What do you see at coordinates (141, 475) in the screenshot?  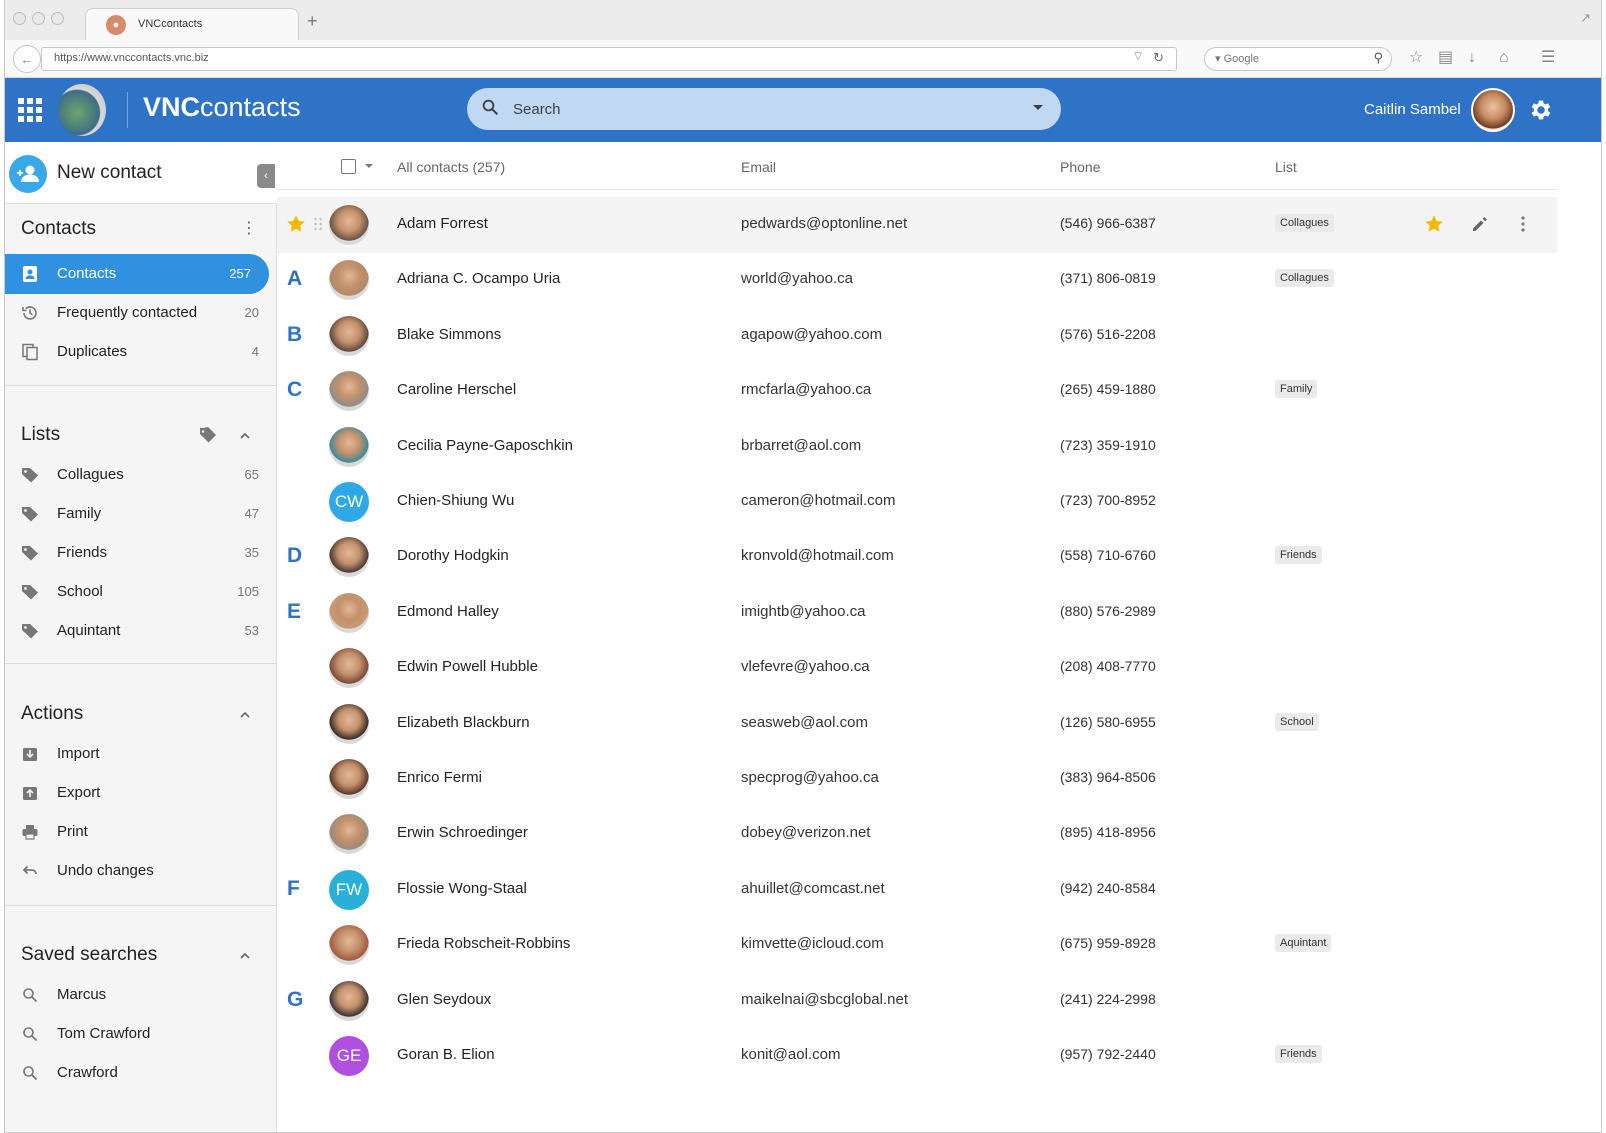 I see `sidebar-list-collagues: Collagues 65` at bounding box center [141, 475].